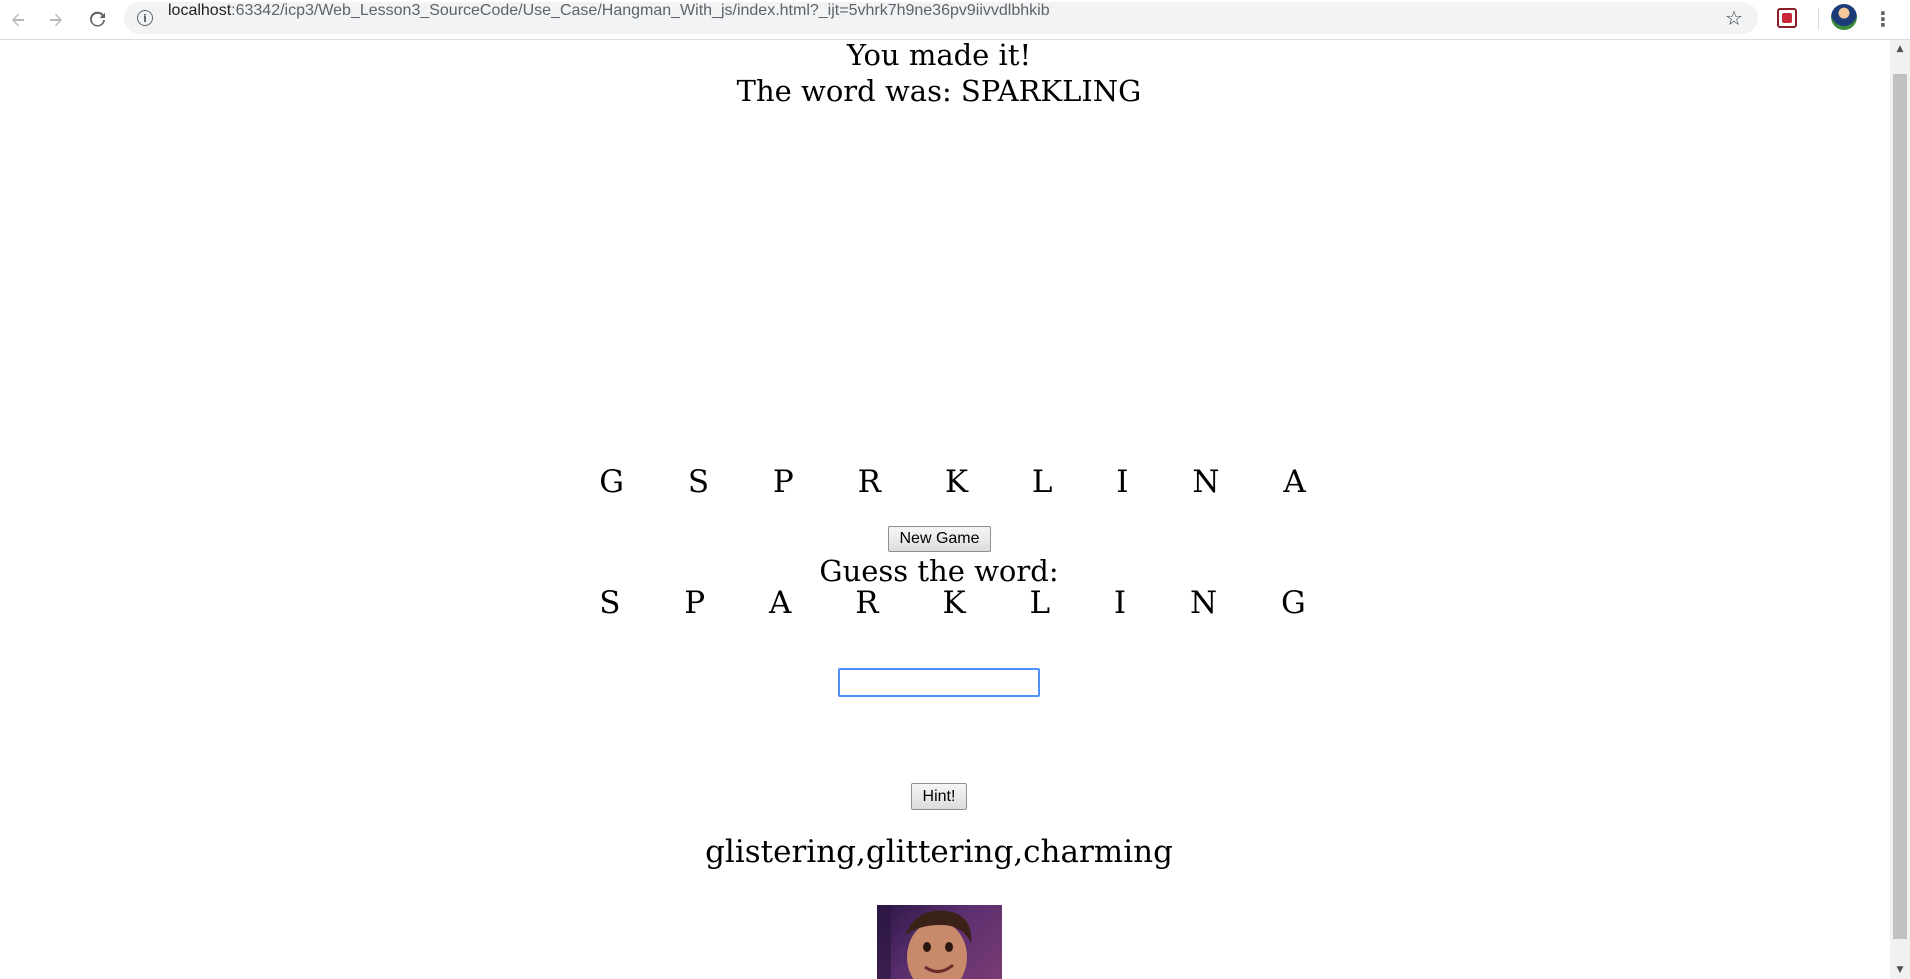  I want to click on status-title: You made it!, so click(939, 56).